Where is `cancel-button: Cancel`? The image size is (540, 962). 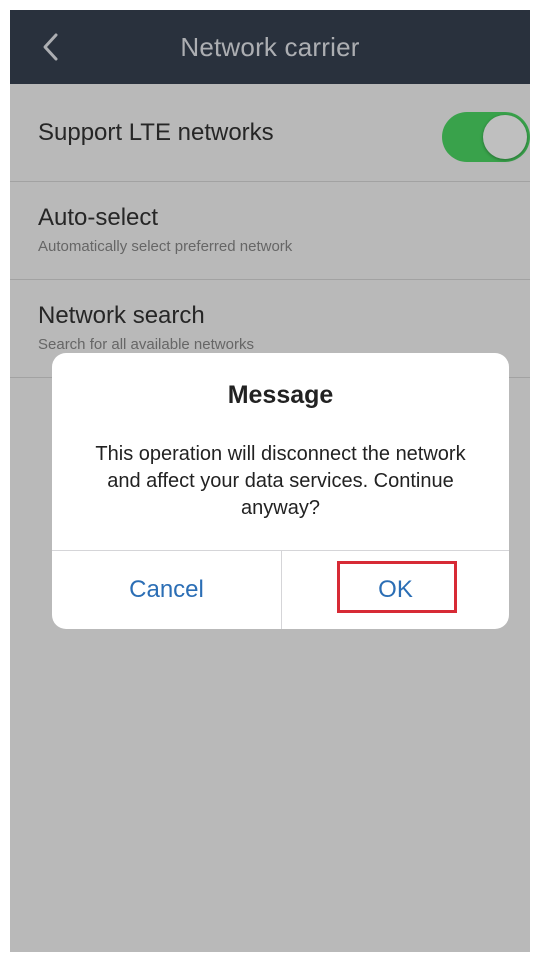
cancel-button: Cancel is located at coordinates (166, 590).